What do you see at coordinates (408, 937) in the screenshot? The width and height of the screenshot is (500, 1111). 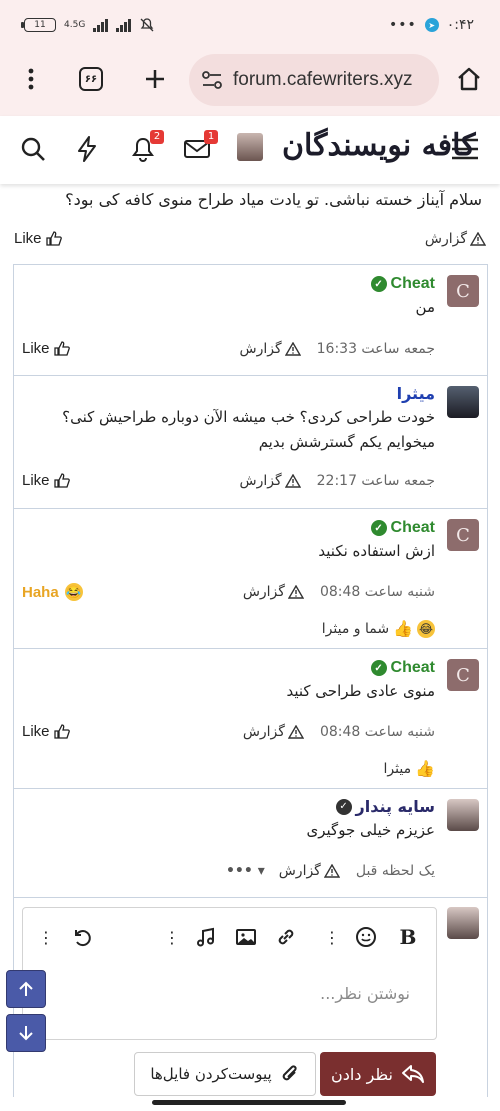 I see `bold-button: B` at bounding box center [408, 937].